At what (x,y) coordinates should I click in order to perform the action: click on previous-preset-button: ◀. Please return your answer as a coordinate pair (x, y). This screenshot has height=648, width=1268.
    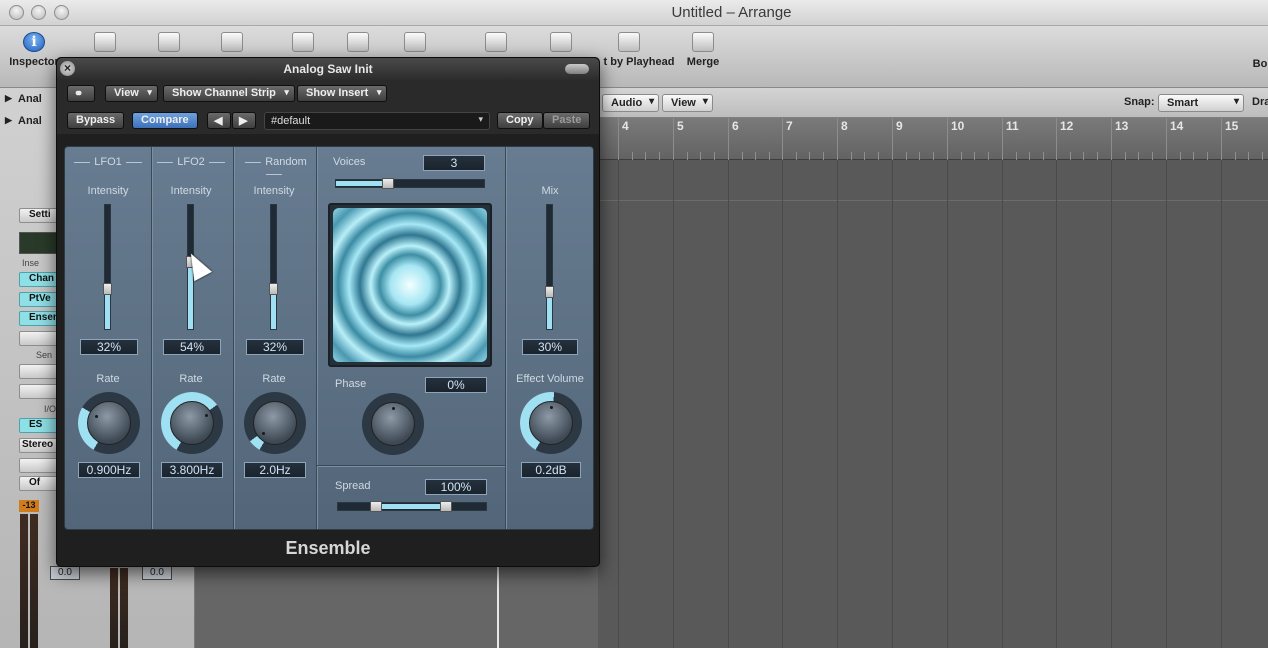
    Looking at the image, I should click on (219, 120).